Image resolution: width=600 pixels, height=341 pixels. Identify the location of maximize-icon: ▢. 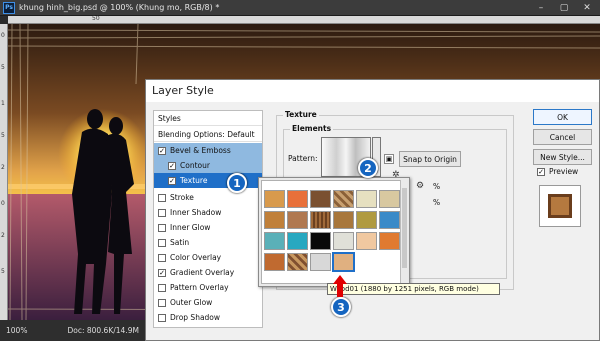
(564, 8).